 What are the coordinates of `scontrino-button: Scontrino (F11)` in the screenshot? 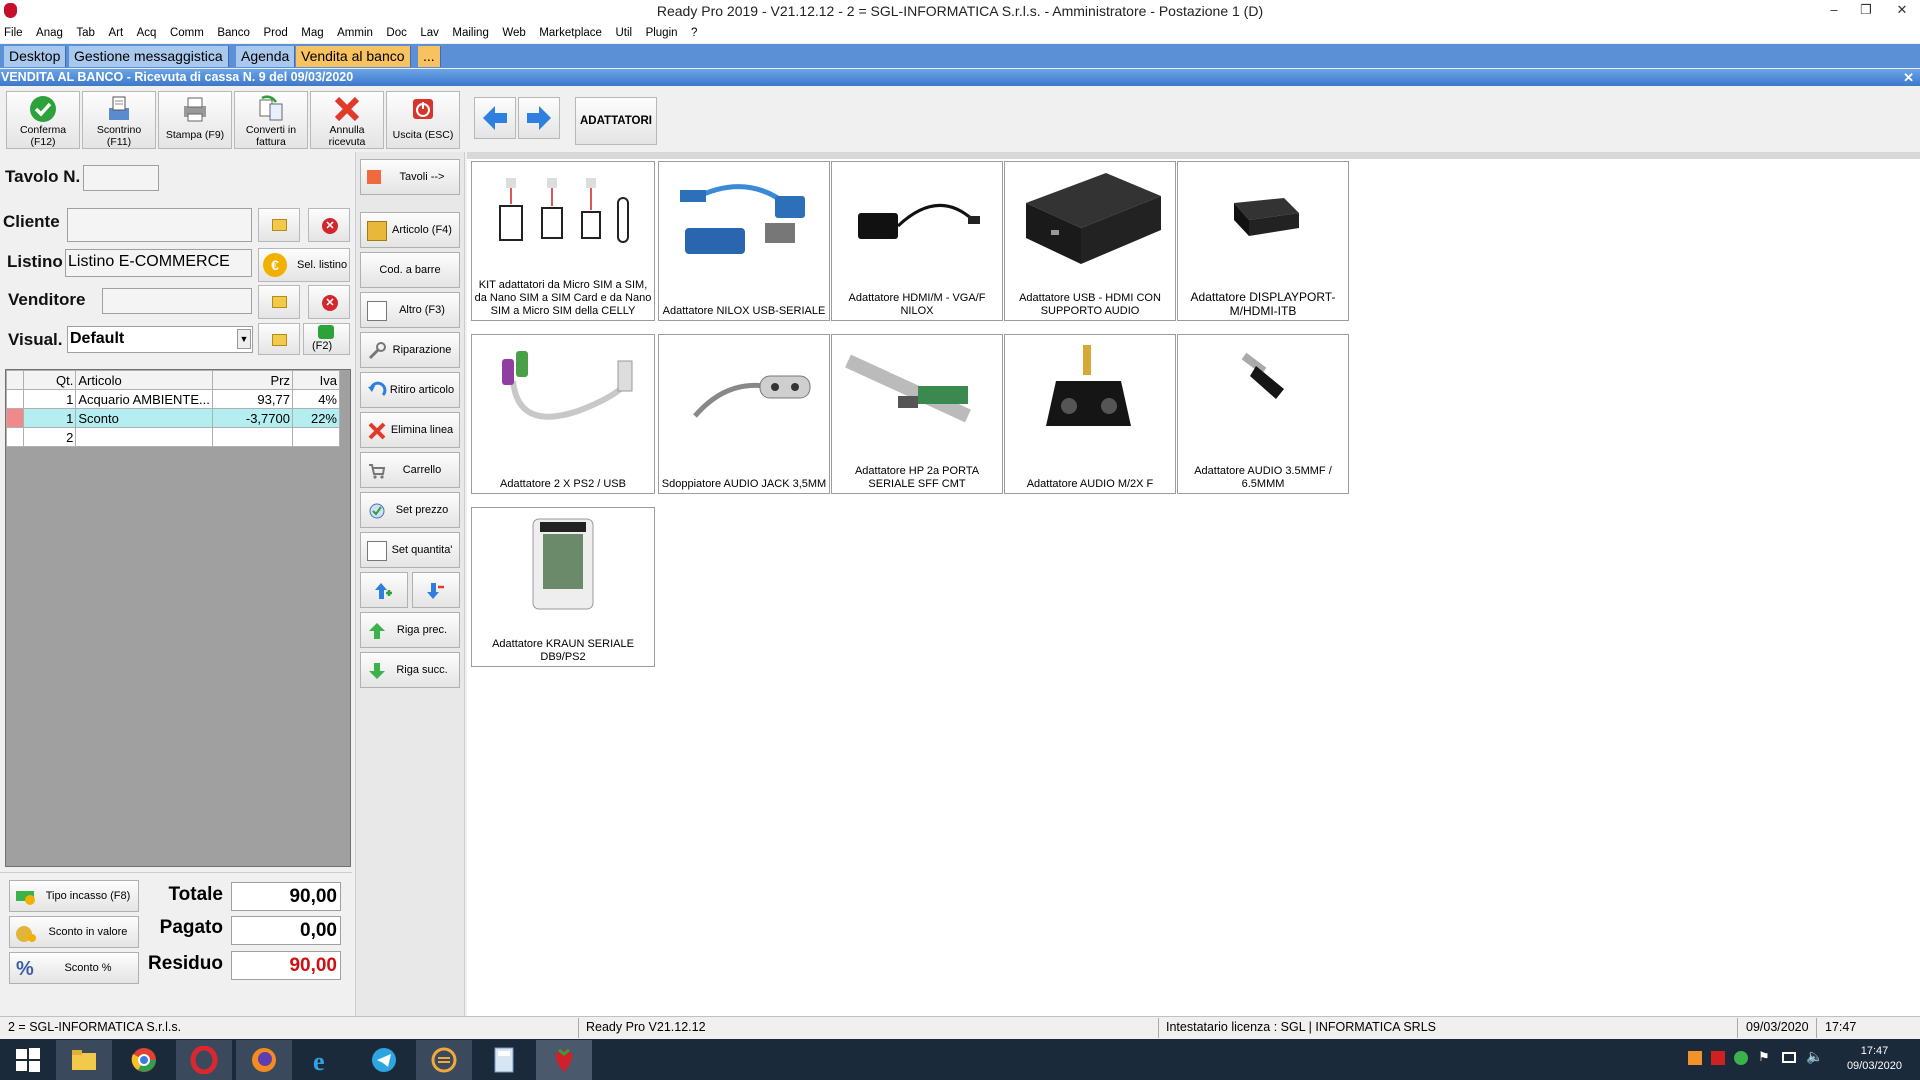 It's located at (119, 120).